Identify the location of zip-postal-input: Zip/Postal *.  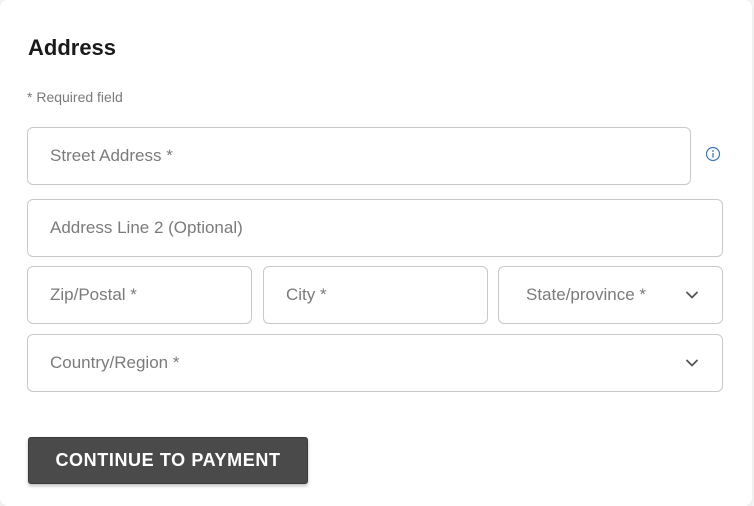
(139, 295).